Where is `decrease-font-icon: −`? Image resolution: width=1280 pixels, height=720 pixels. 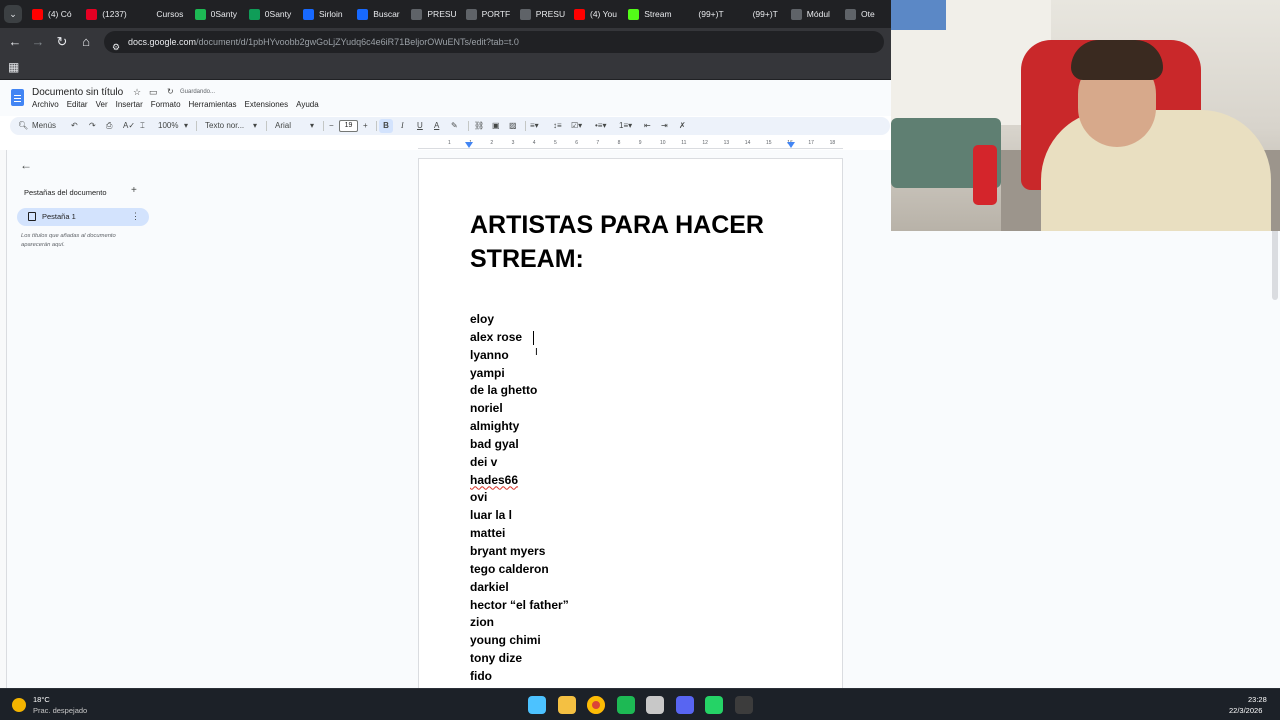 decrease-font-icon: − is located at coordinates (331, 126).